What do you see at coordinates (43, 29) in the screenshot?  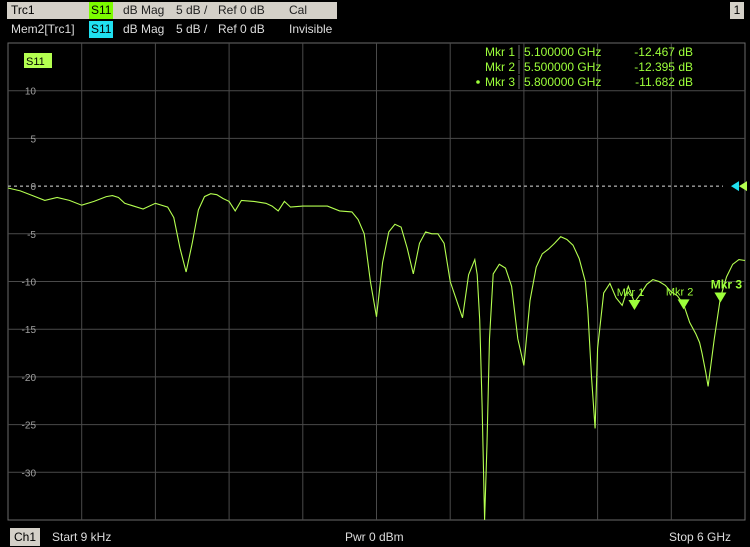 I see `memory-trace-name: Mem2[Trc1]` at bounding box center [43, 29].